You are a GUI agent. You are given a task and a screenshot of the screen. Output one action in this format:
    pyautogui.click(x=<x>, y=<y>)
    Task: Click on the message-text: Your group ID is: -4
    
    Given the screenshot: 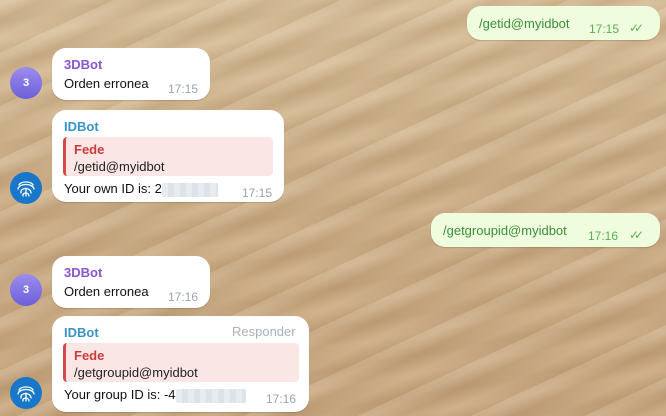 What is the action you would take?
    pyautogui.click(x=155, y=394)
    